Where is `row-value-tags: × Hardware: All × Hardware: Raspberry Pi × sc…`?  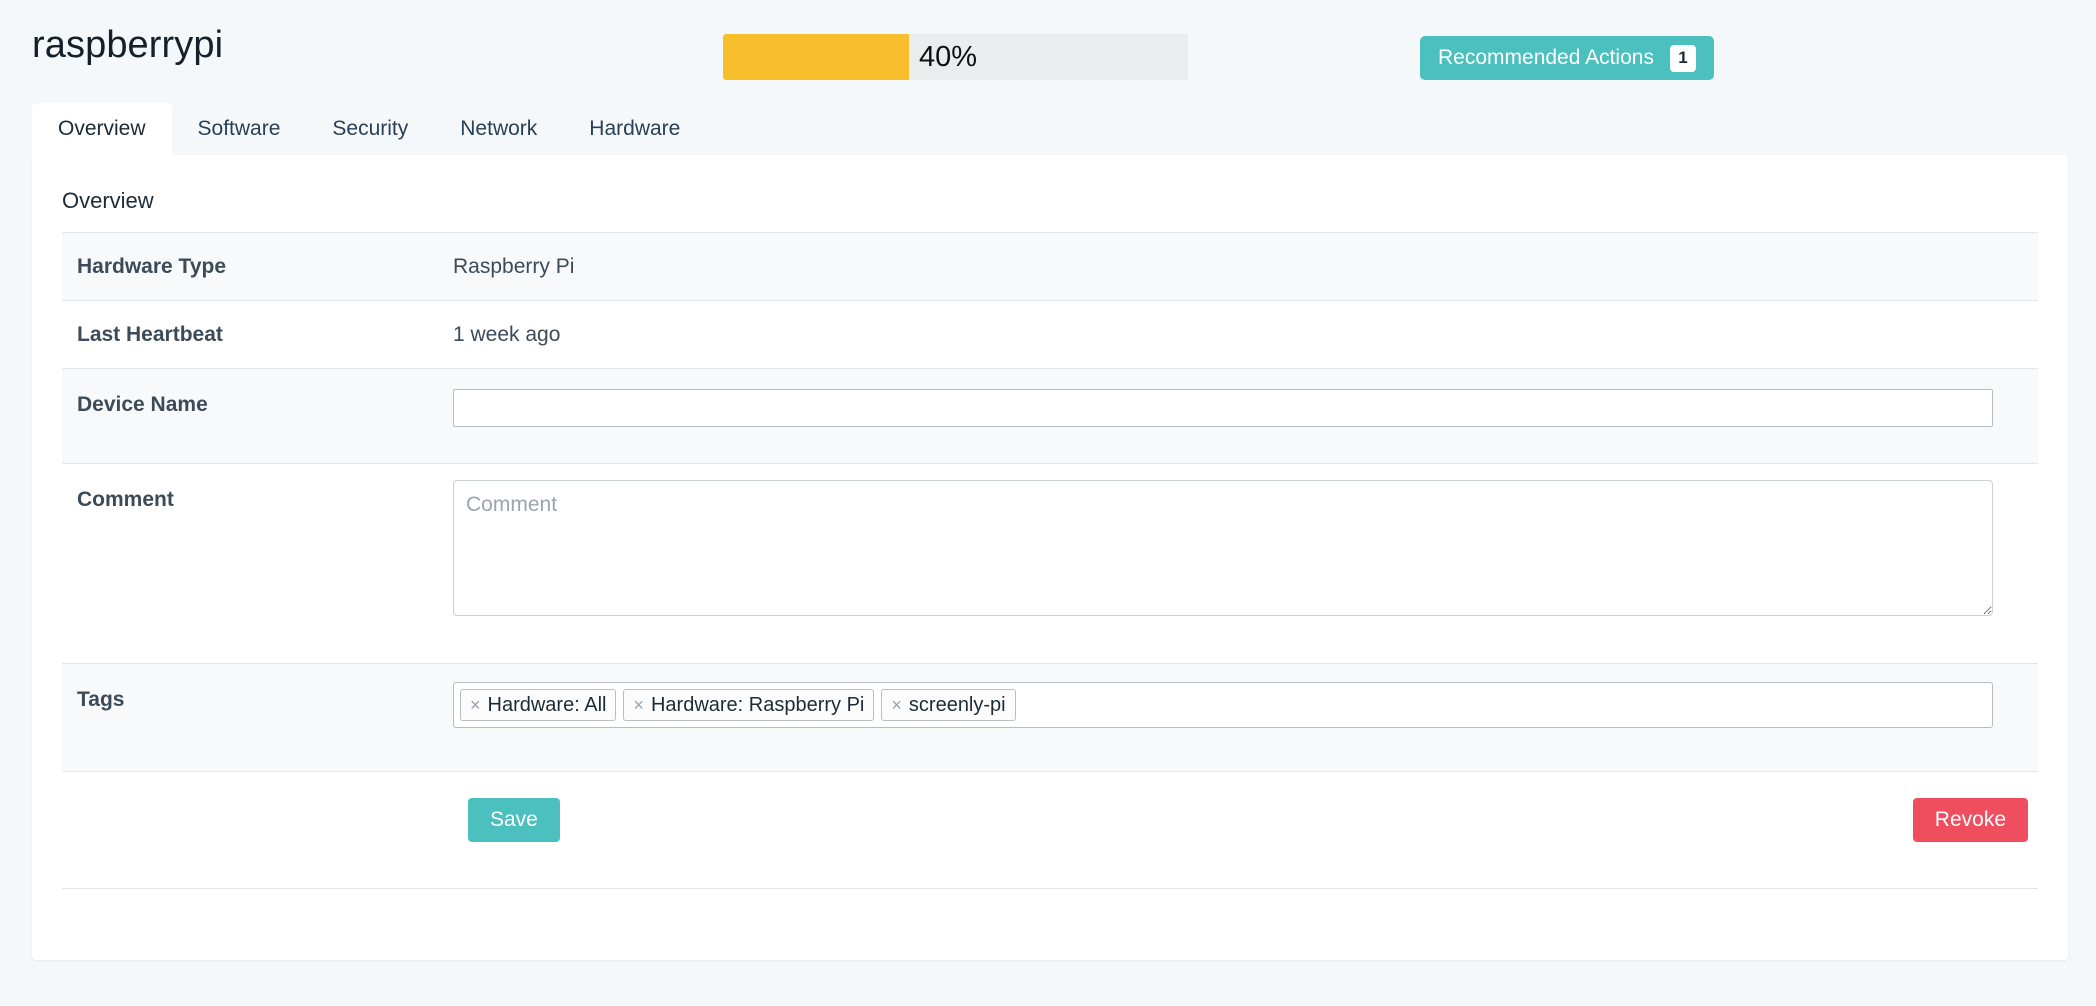 row-value-tags: × Hardware: All × Hardware: Raspberry Pi × sc… is located at coordinates (1245, 696).